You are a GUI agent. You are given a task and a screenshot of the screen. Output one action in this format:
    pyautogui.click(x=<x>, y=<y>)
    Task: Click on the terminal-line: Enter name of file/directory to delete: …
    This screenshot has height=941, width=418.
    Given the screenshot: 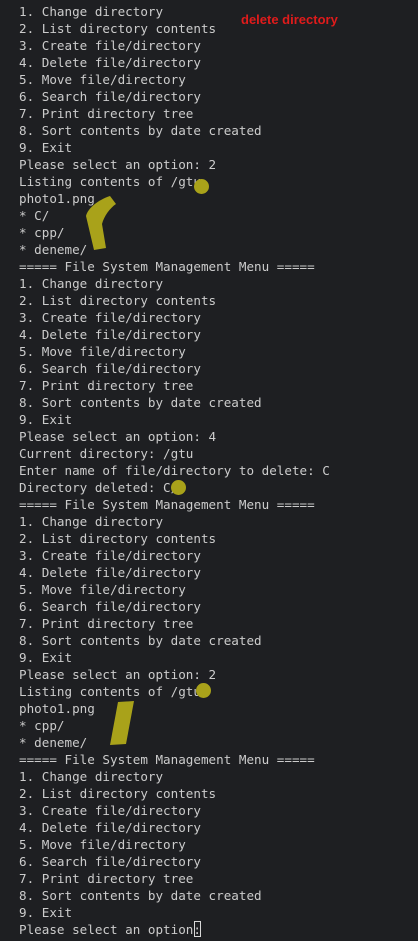 What is the action you would take?
    pyautogui.click(x=174, y=470)
    